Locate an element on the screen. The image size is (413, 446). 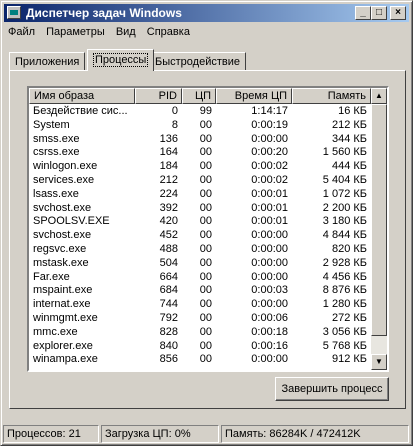
process-row: mmc.exe 828 00 0:00:18 3 056 КБ is located at coordinates (200, 332).